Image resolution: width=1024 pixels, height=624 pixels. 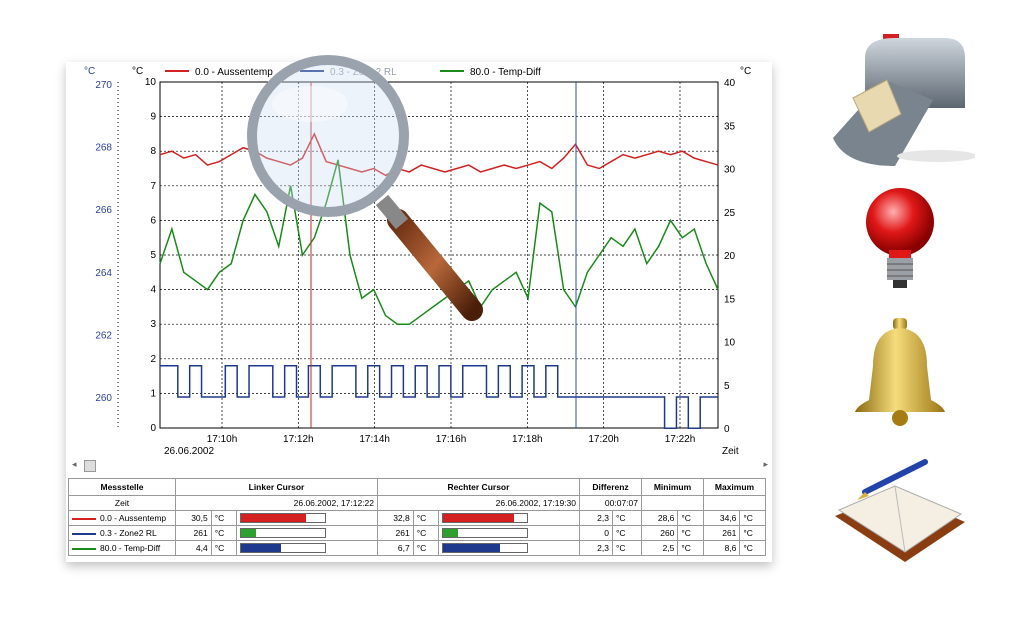 What do you see at coordinates (374, 439) in the screenshot?
I see `x-tick-label: 17:14h` at bounding box center [374, 439].